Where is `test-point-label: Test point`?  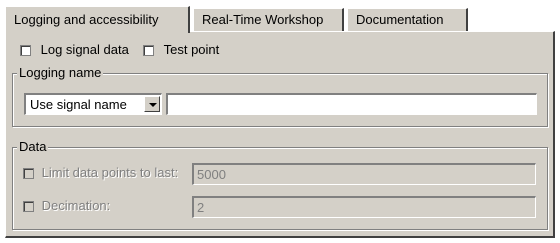 test-point-label: Test point is located at coordinates (191, 49).